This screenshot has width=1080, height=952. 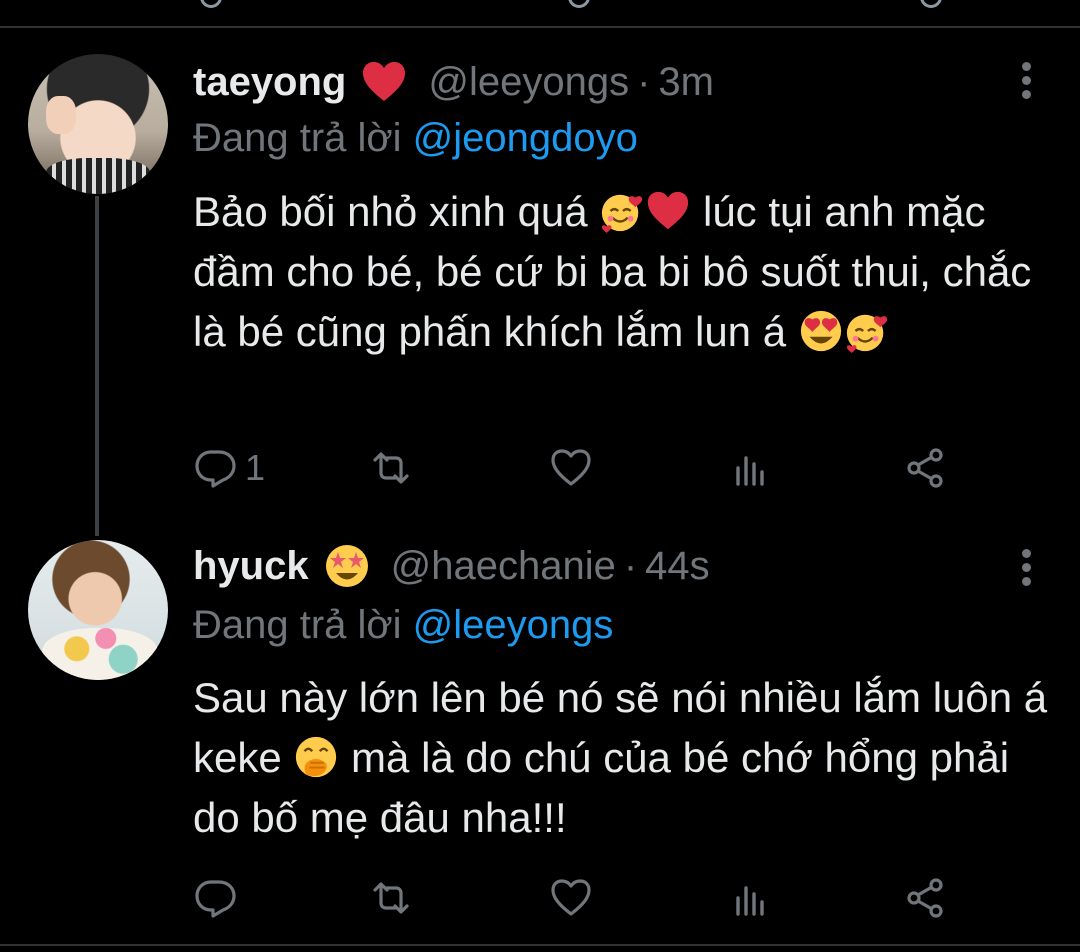 I want to click on replying-to: Đang trả lời @jeongdoyo, so click(x=415, y=138).